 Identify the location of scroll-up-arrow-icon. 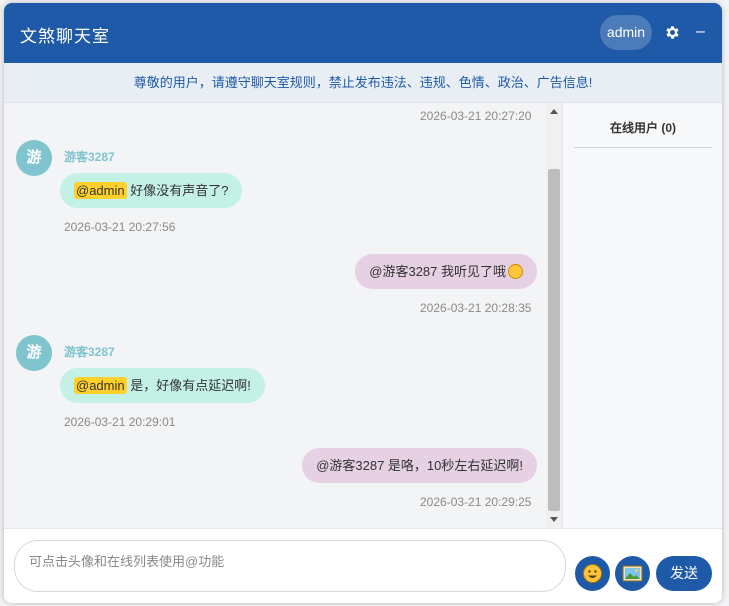
(554, 111).